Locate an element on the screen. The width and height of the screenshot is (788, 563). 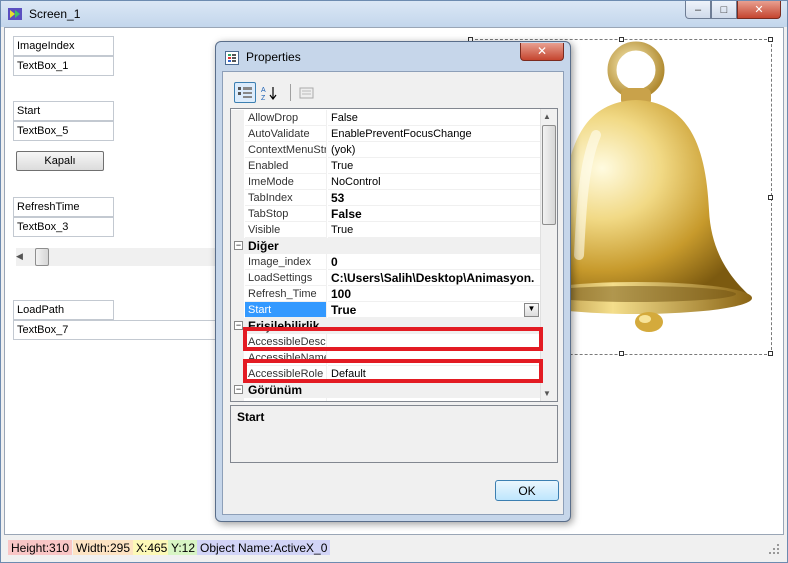
scroll-up-icon: ▲ is located at coordinates (547, 116).